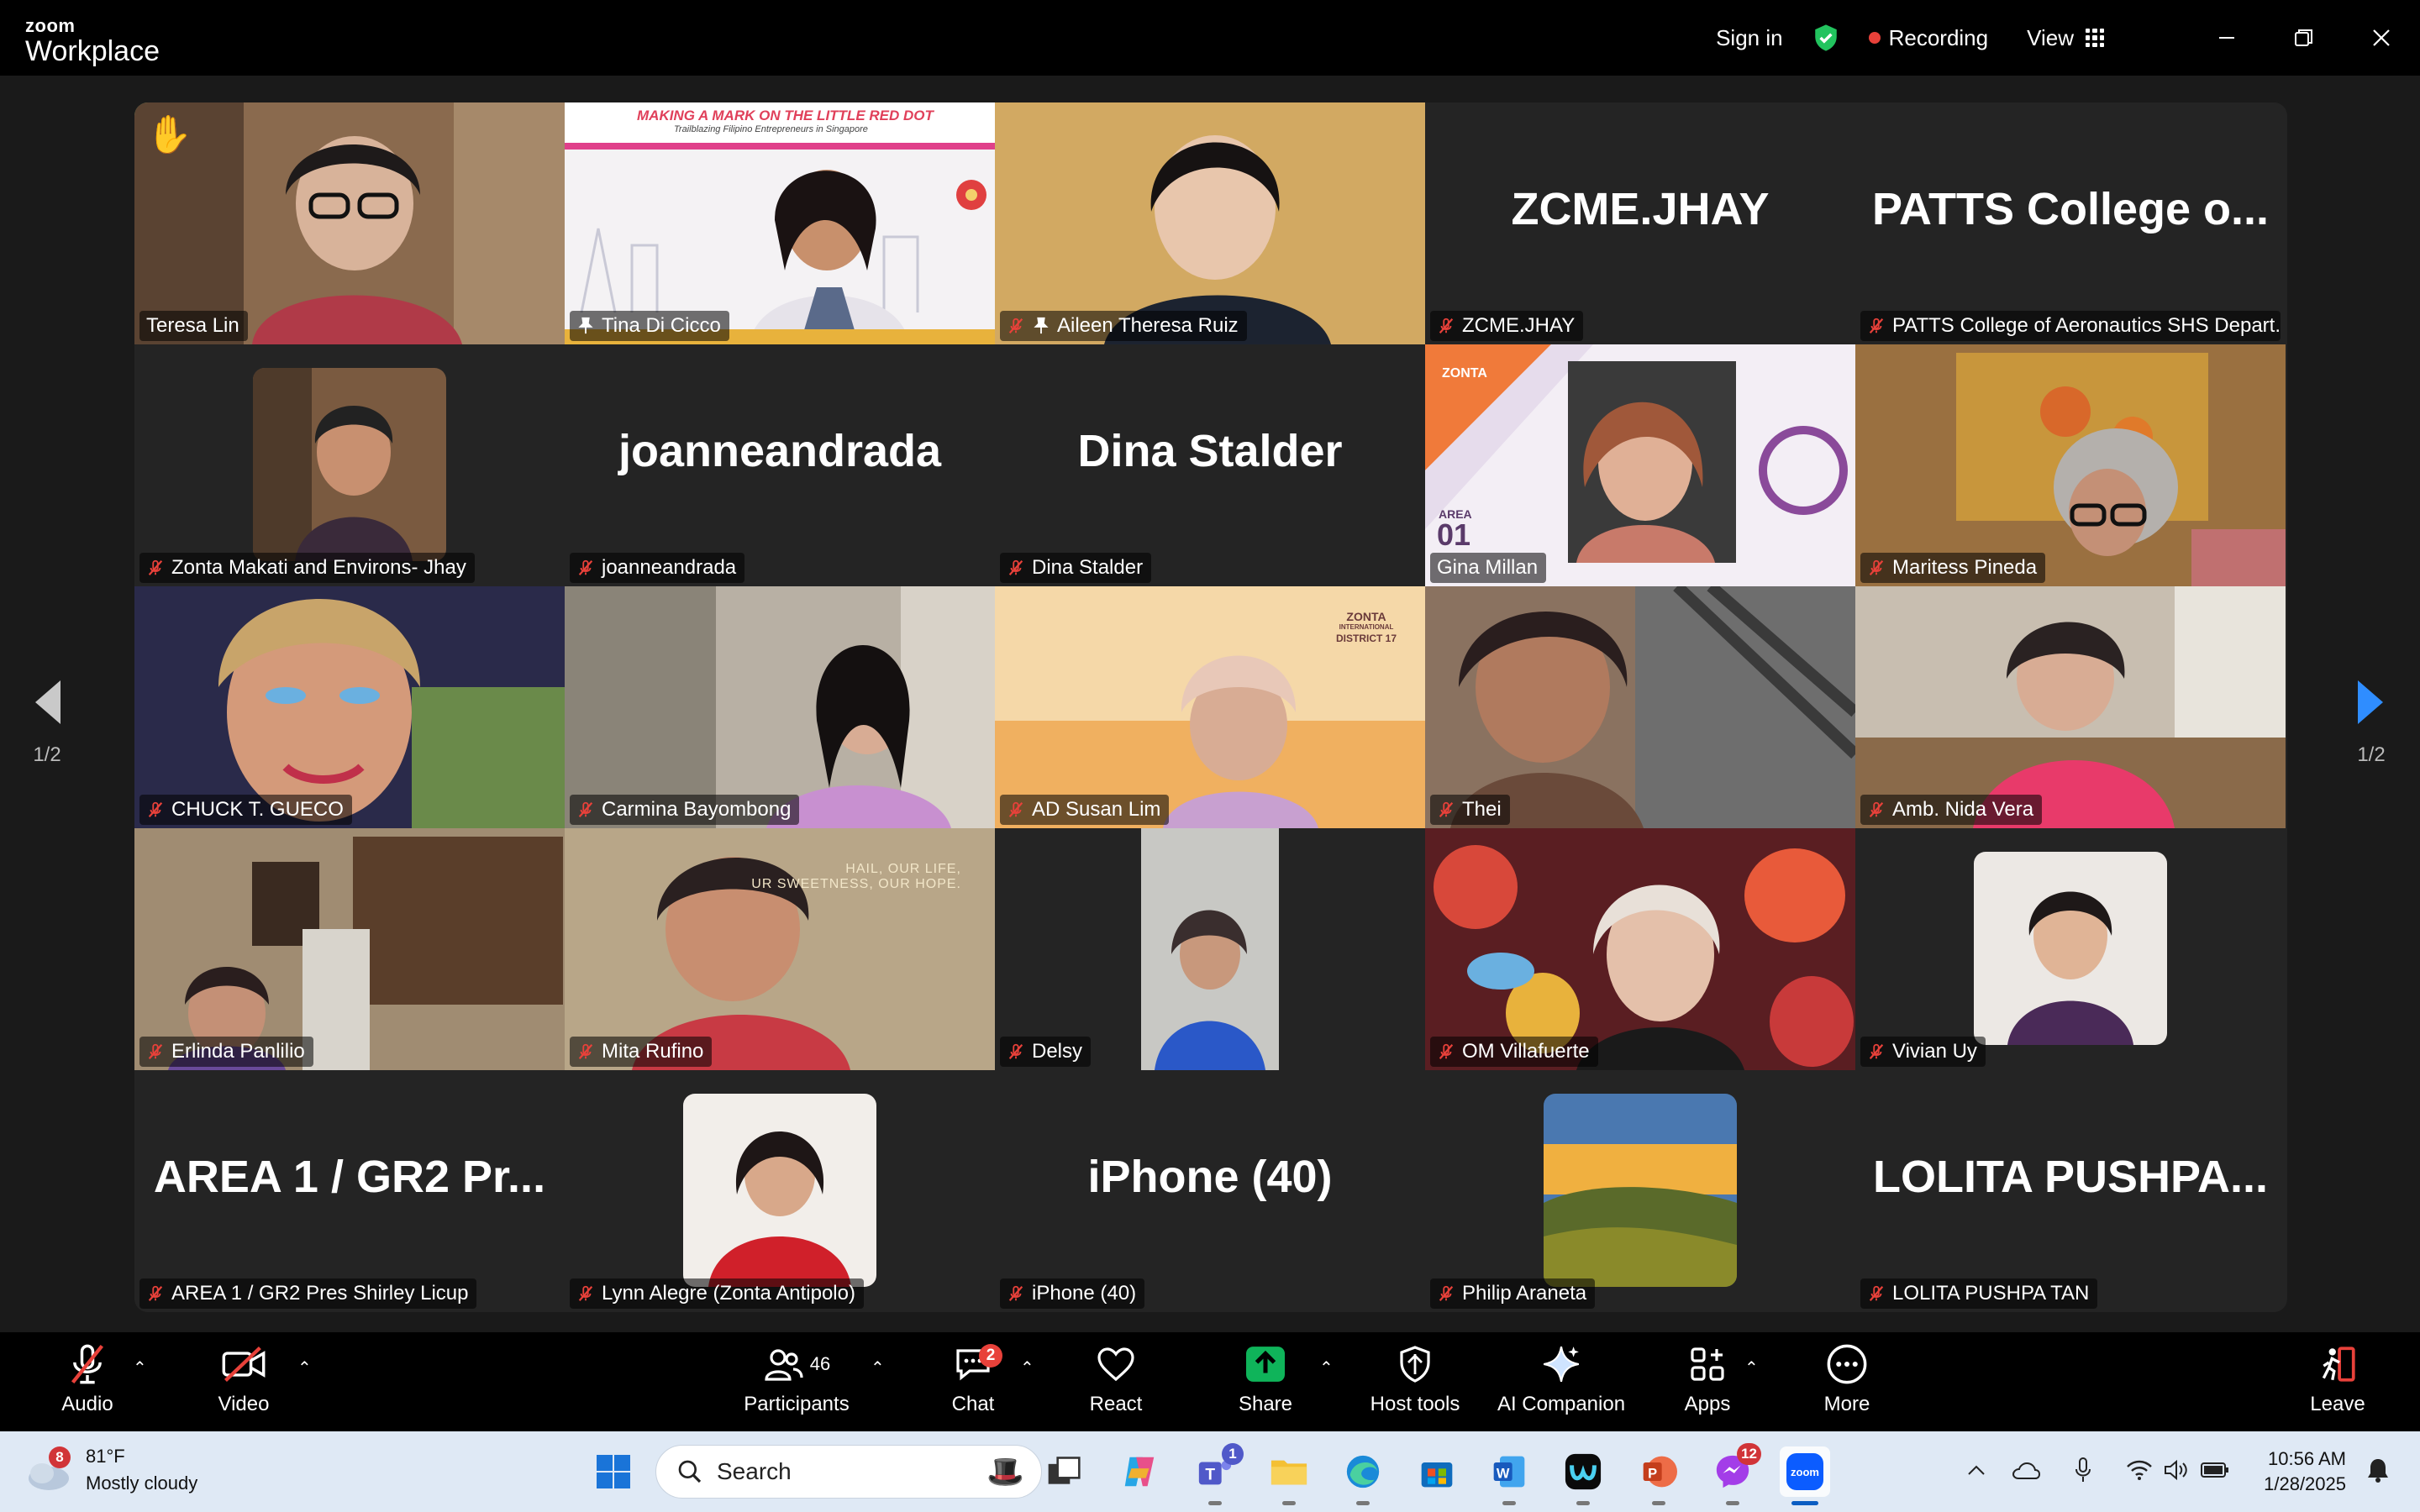 This screenshot has width=2420, height=1512. What do you see at coordinates (47, 723) in the screenshot?
I see `previous-page-button: 1/2` at bounding box center [47, 723].